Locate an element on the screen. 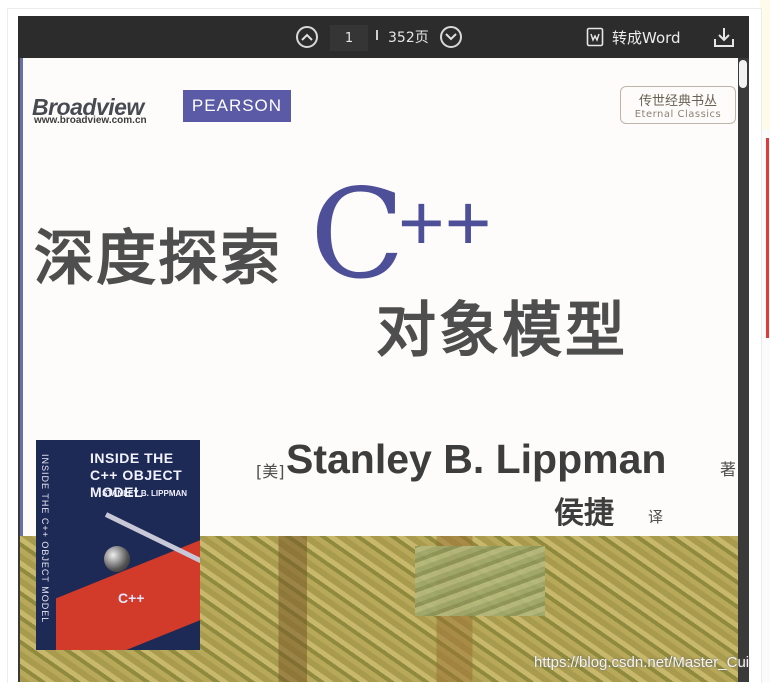  author-nationality: [美] is located at coordinates (270, 471).